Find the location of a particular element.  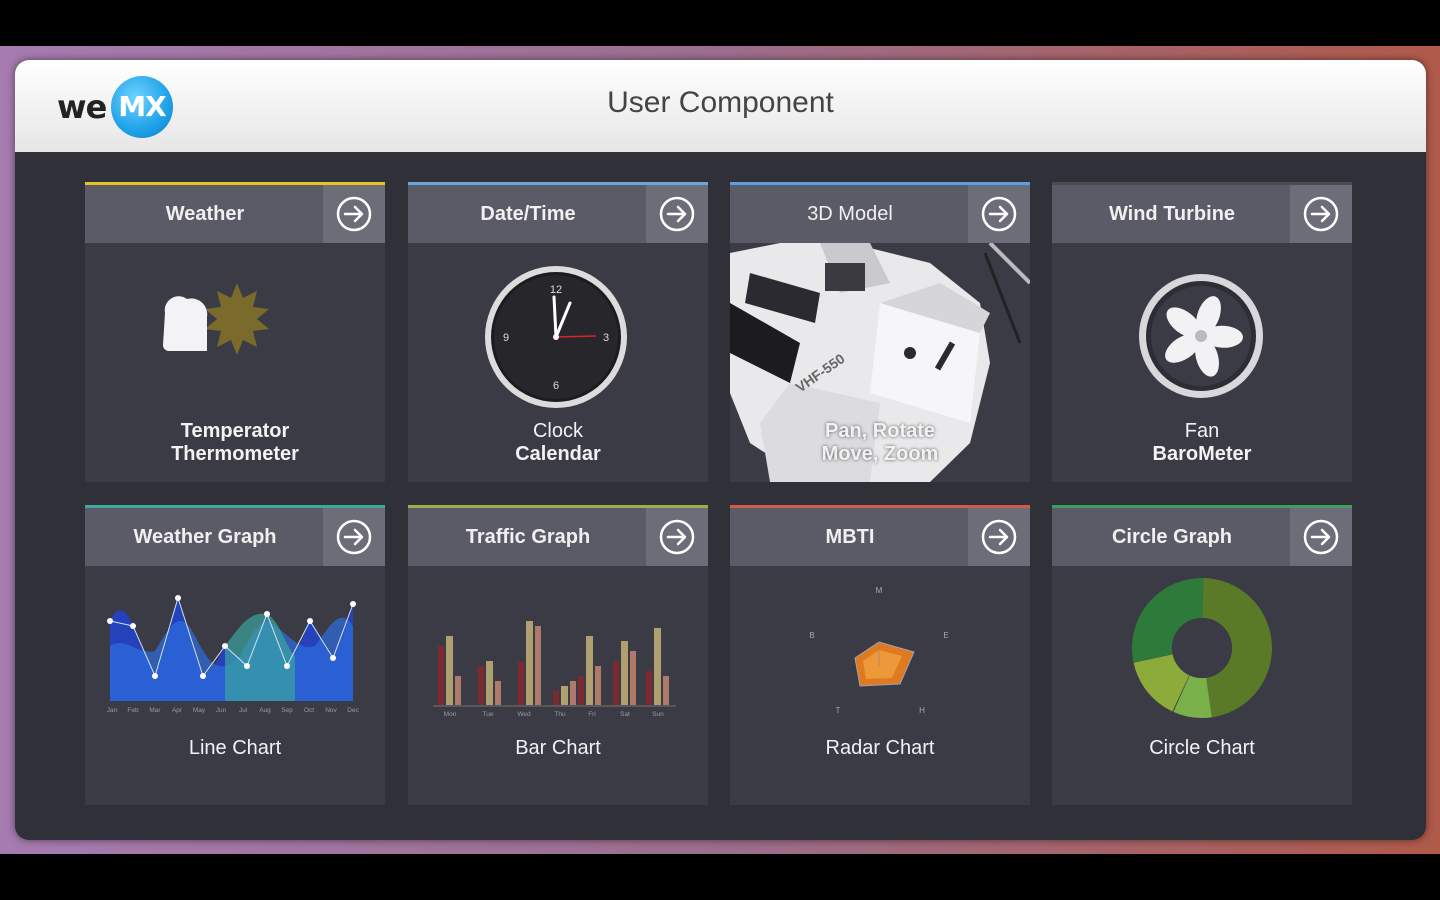

card-caption-line1: Clock is located at coordinates (557, 431).